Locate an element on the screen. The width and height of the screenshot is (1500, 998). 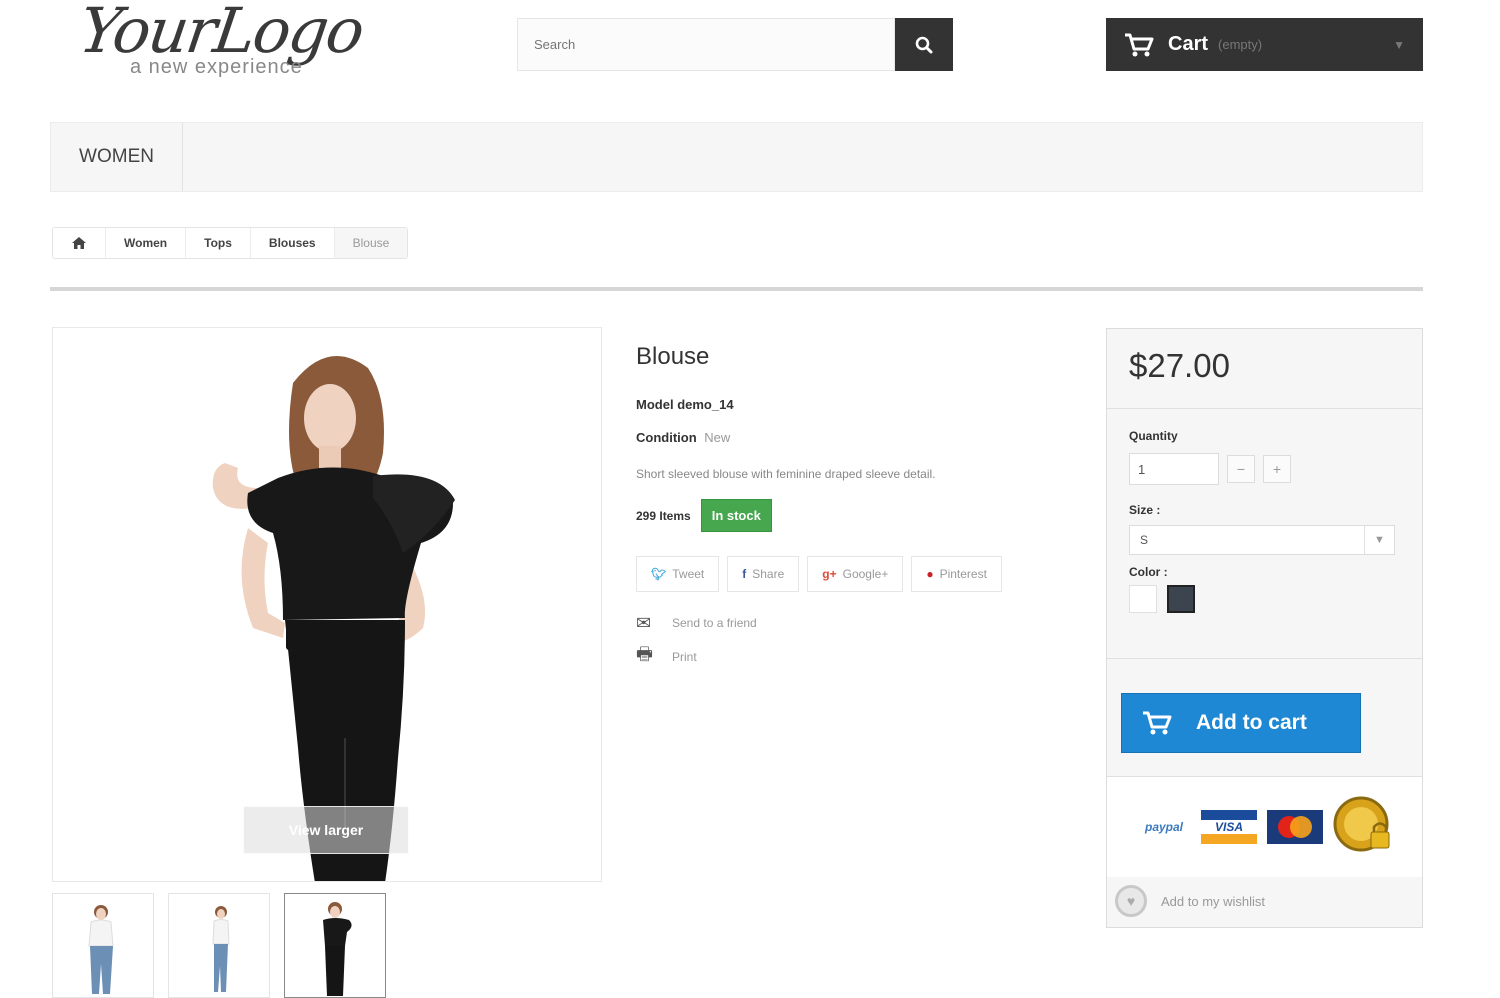
product-options: Quantity − + Size : S ▼ Color : is located at coordinates (1264, 534).